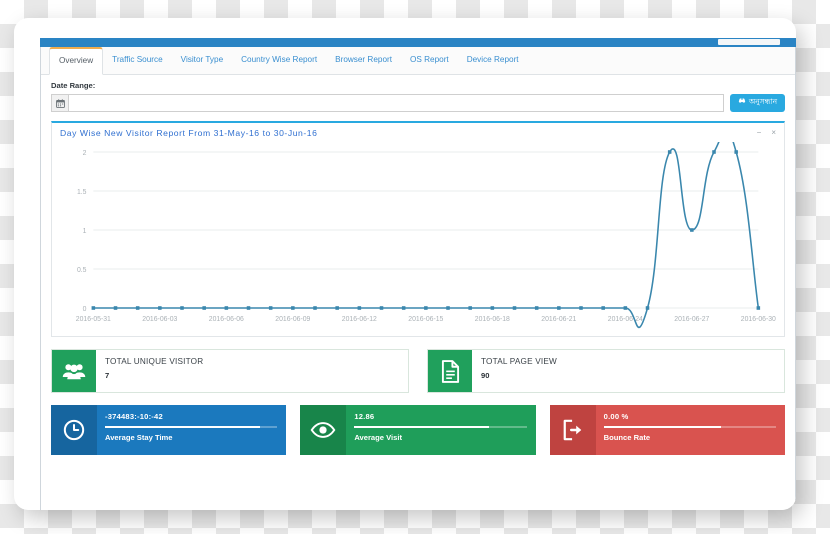 The image size is (830, 534). I want to click on search-button: অনুসন্ধান, so click(757, 103).